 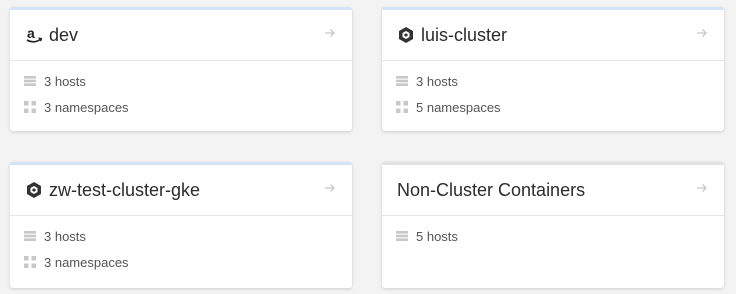 I want to click on hosts-count: 5 hosts, so click(x=437, y=236).